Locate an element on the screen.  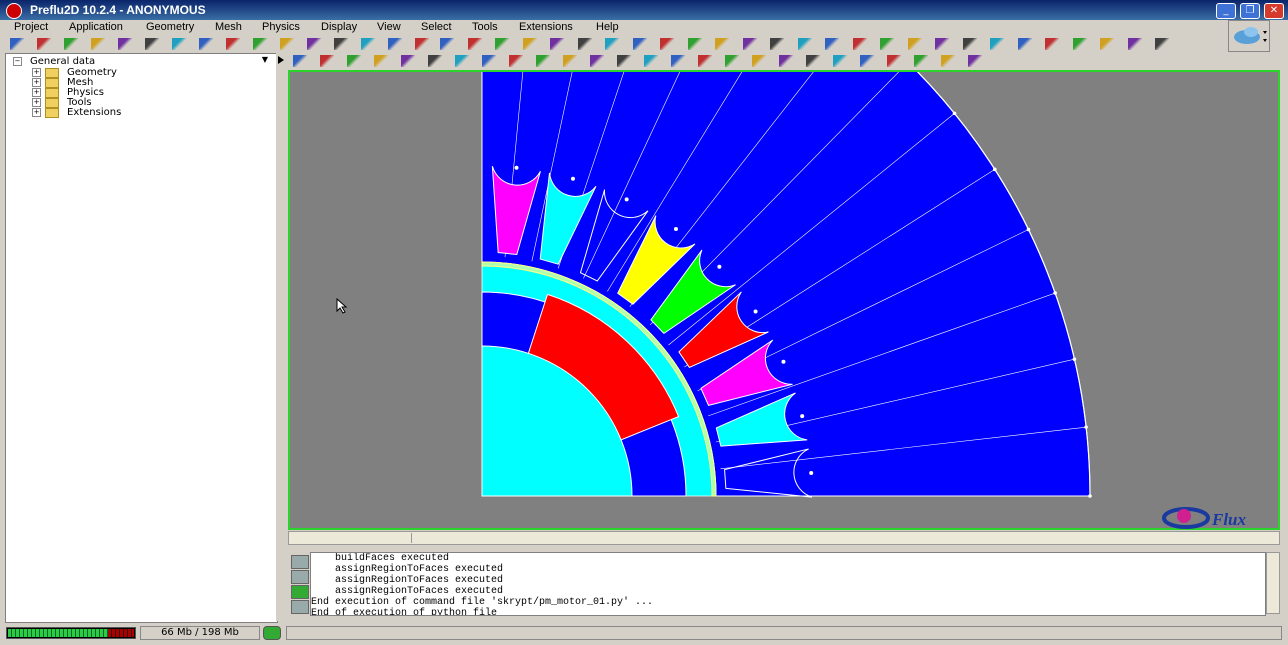
menu-physics: Physics is located at coordinates (281, 27).